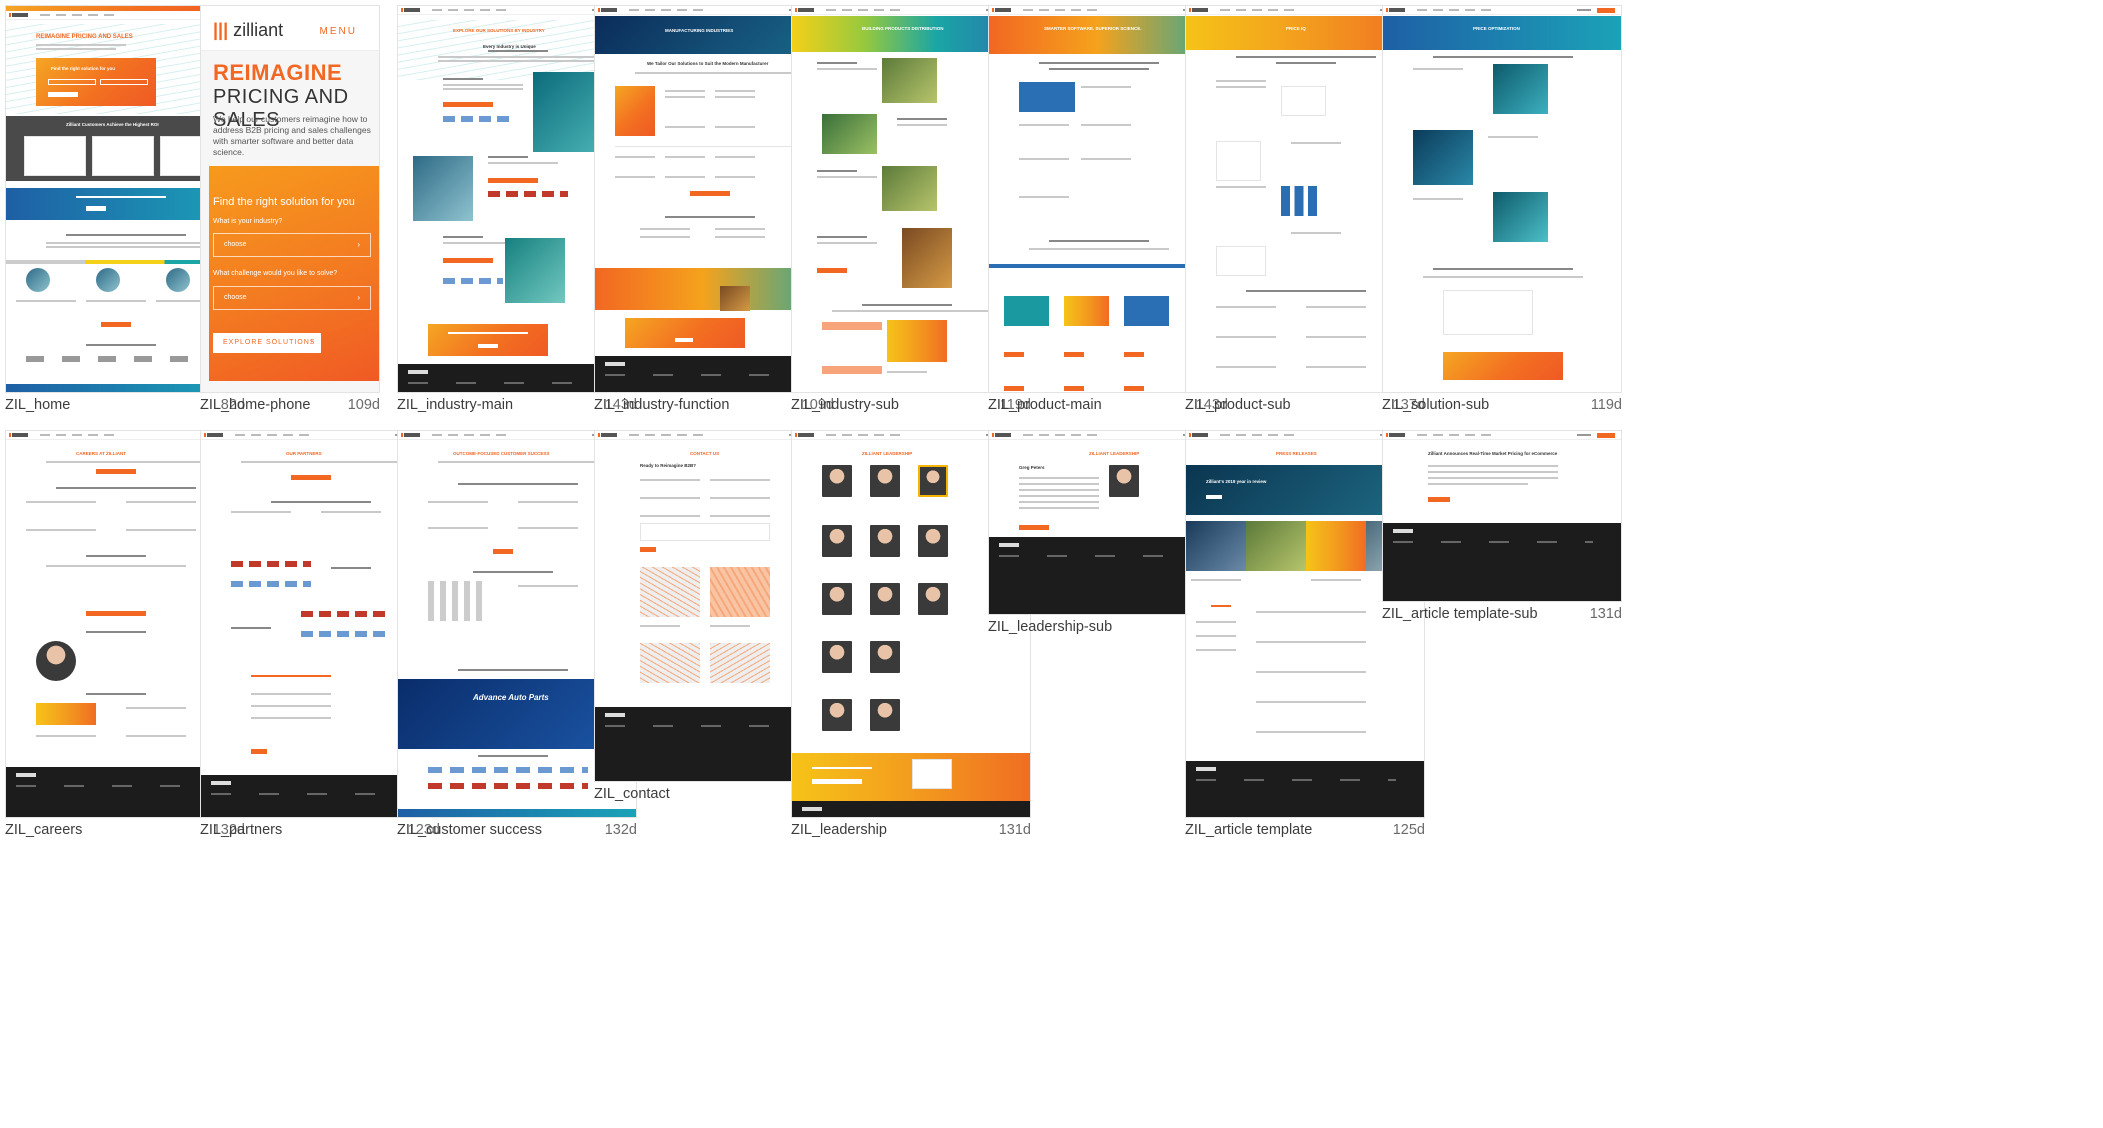 The image size is (2103, 1128). What do you see at coordinates (338, 31) in the screenshot?
I see `menu-label: MENU` at bounding box center [338, 31].